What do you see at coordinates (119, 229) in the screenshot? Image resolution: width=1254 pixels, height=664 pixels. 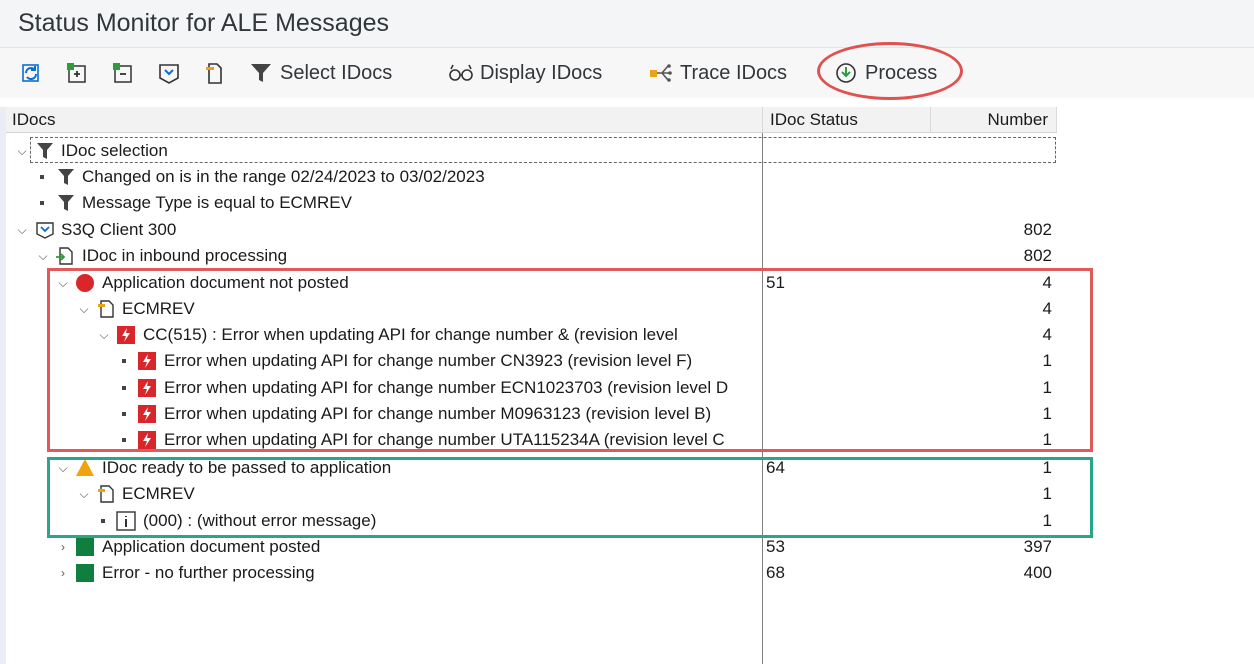 I see `tree-label: S3Q Client 300` at bounding box center [119, 229].